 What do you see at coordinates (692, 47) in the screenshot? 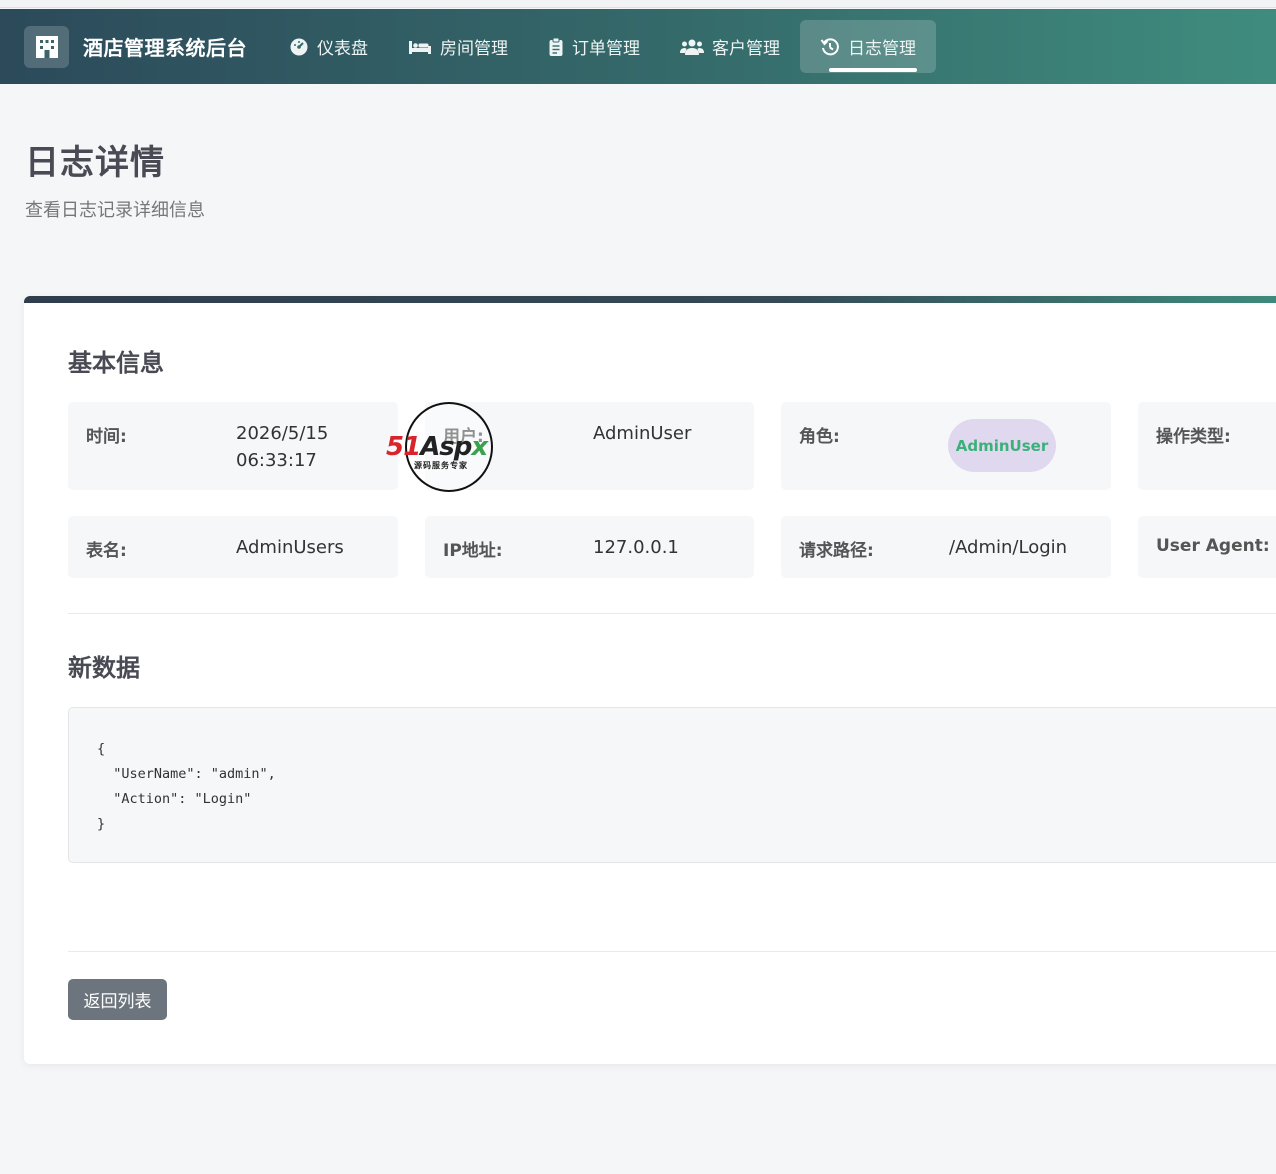
I see `users-icon` at bounding box center [692, 47].